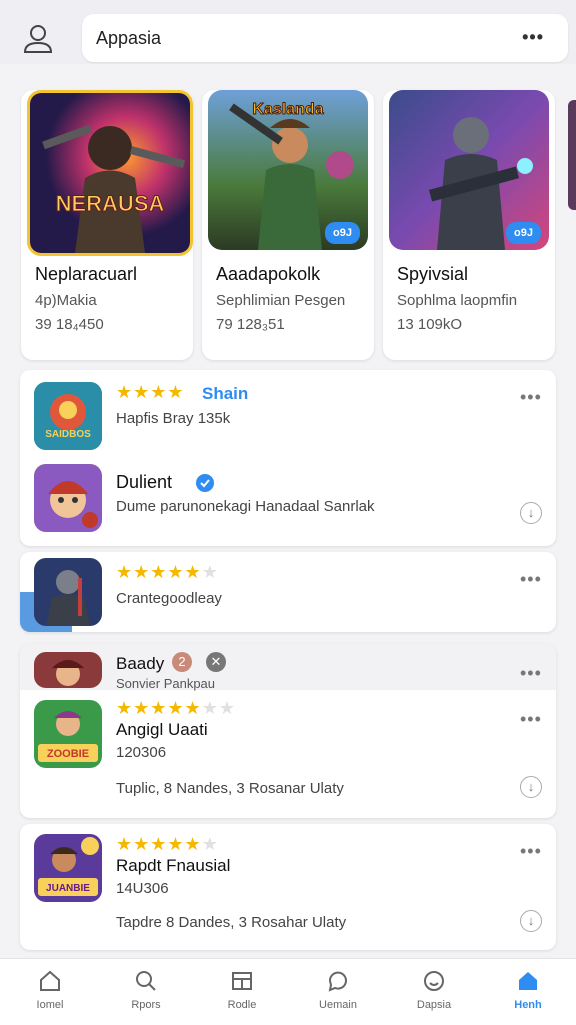 The height and width of the screenshot is (1025, 576). What do you see at coordinates (169, 598) in the screenshot?
I see `app-detail: Crantegoodleay` at bounding box center [169, 598].